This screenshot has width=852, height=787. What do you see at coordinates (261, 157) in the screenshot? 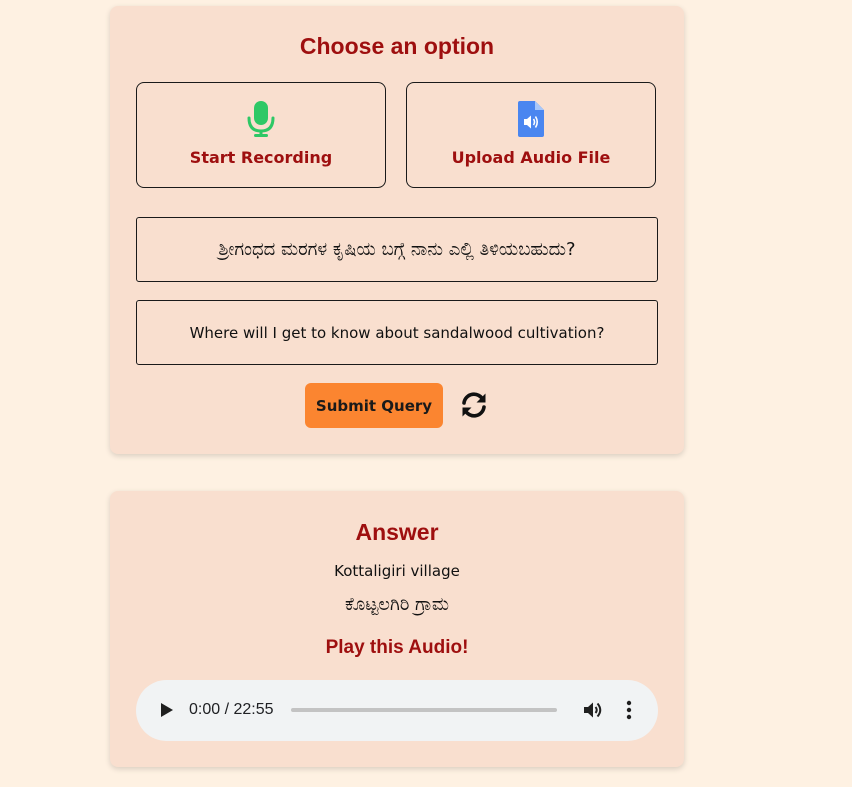
I see `start-recording-label: Start Recording` at bounding box center [261, 157].